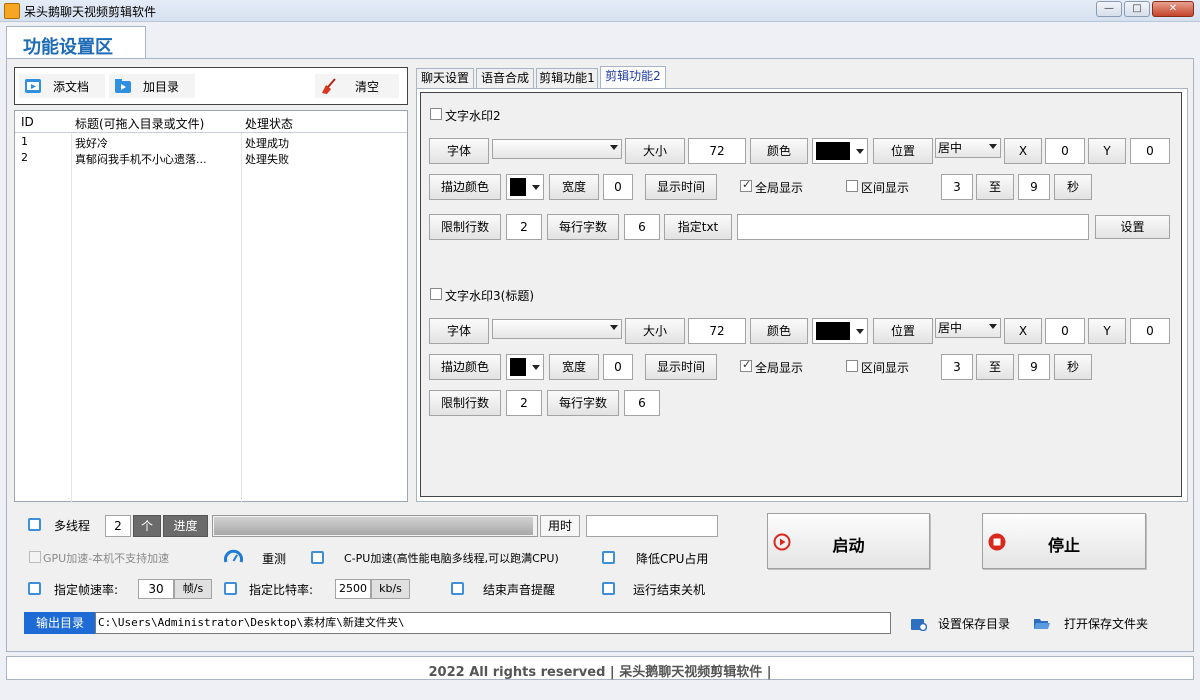 The image size is (1200, 700). What do you see at coordinates (608, 557) in the screenshot?
I see `lower-cpu-checkbox` at bounding box center [608, 557].